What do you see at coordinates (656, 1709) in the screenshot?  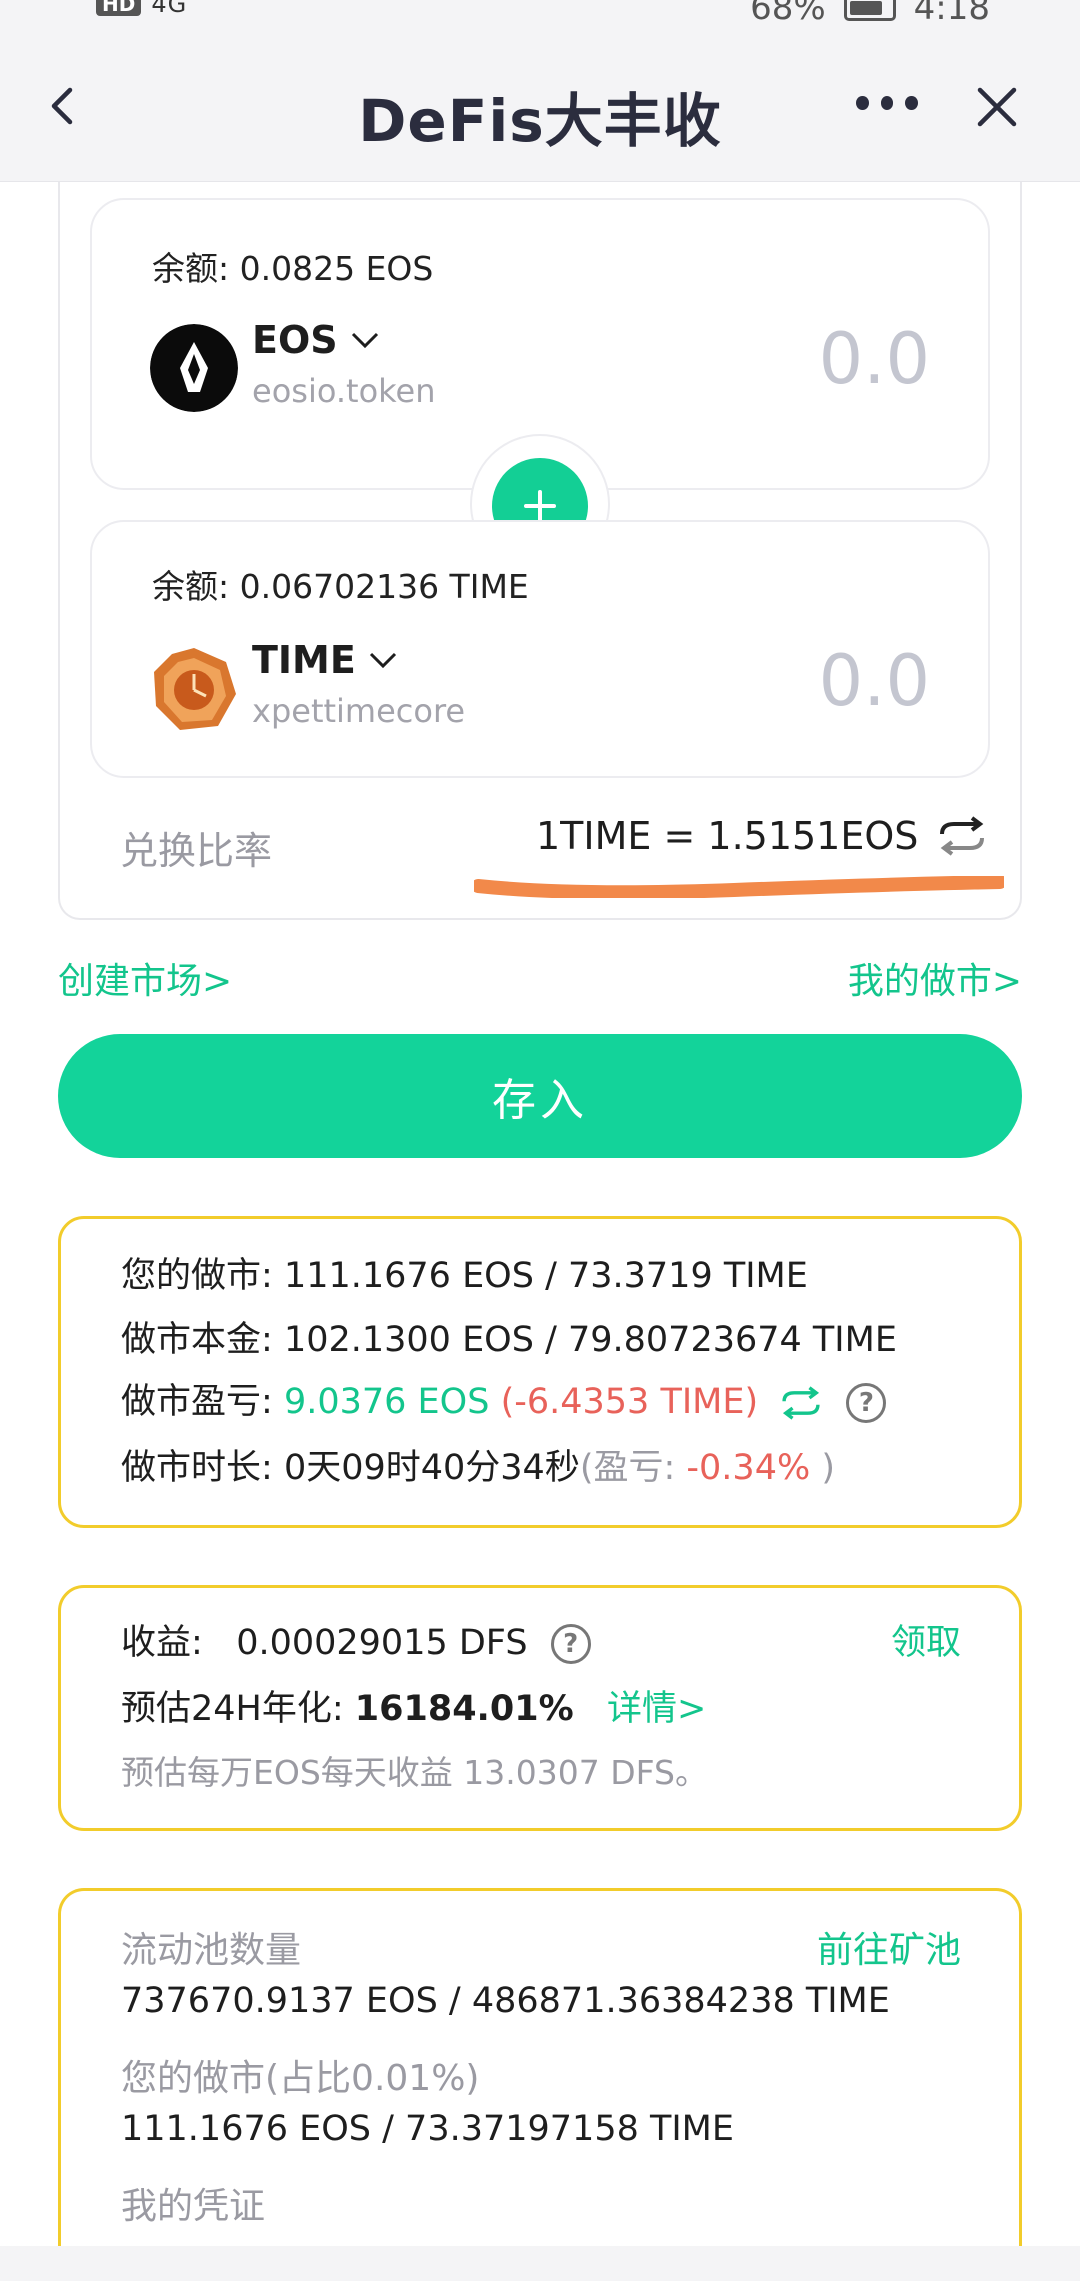 I see `details-link: 详情>` at bounding box center [656, 1709].